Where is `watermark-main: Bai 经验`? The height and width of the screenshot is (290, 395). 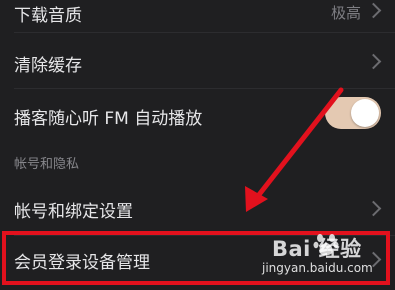
watermark-main: Bai 经验 is located at coordinates (317, 249).